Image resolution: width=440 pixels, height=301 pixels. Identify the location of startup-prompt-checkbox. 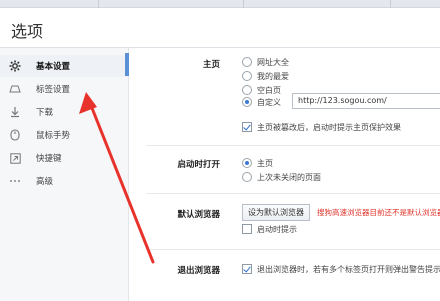
(247, 229).